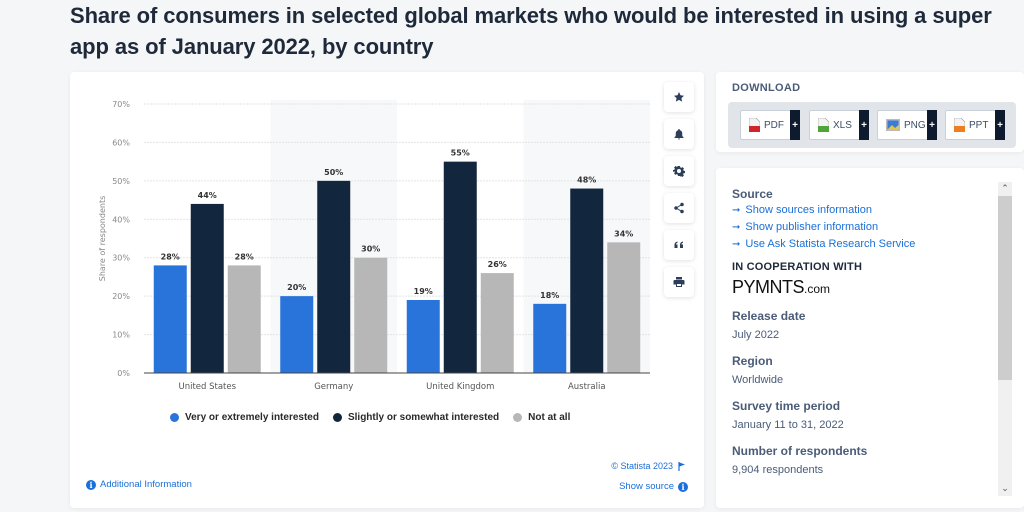 This screenshot has width=1024, height=512. I want to click on data-label: 55%, so click(460, 153).